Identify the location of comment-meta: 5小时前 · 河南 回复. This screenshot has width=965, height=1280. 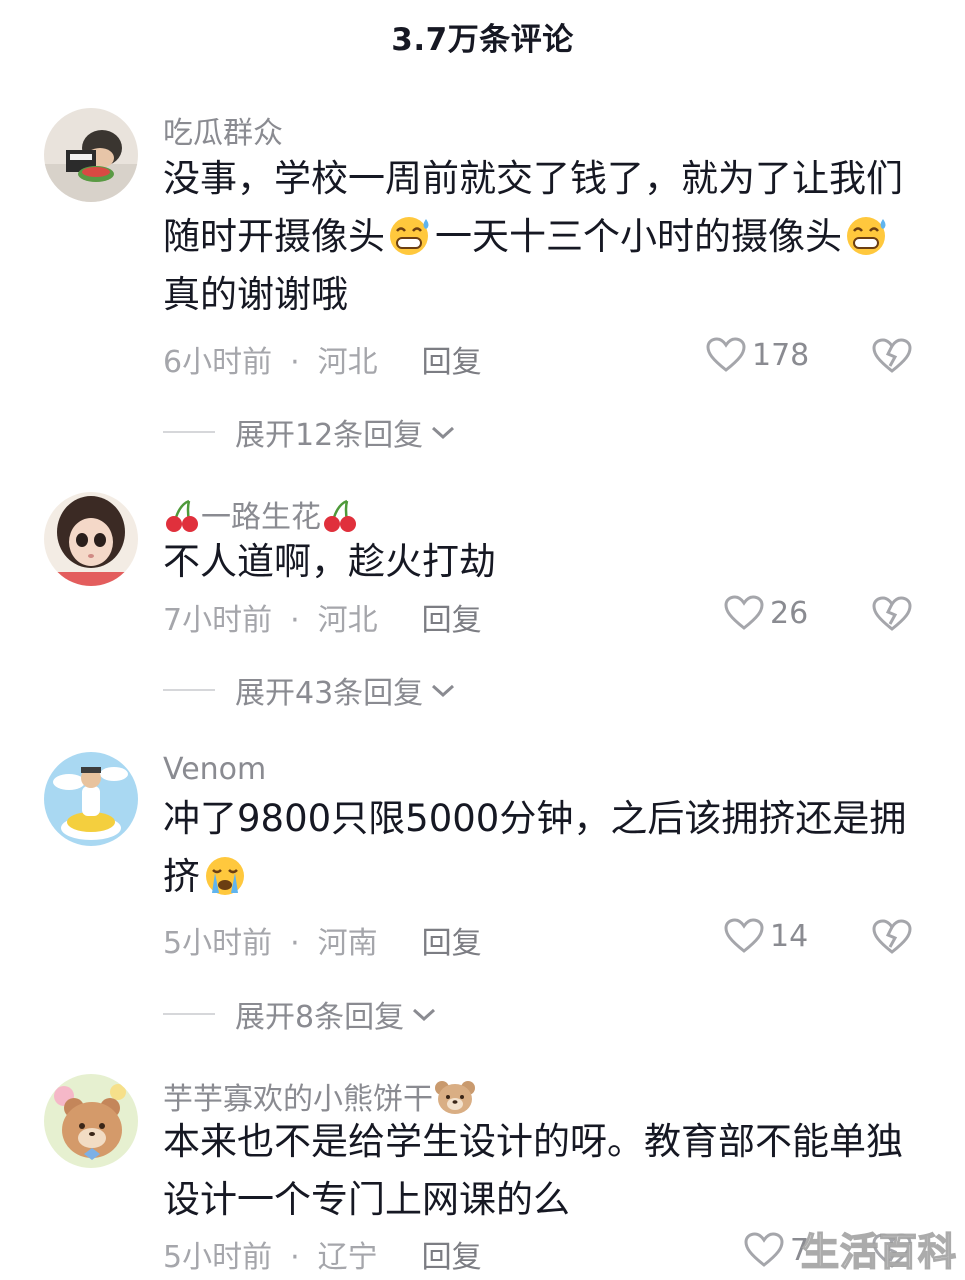
(322, 940).